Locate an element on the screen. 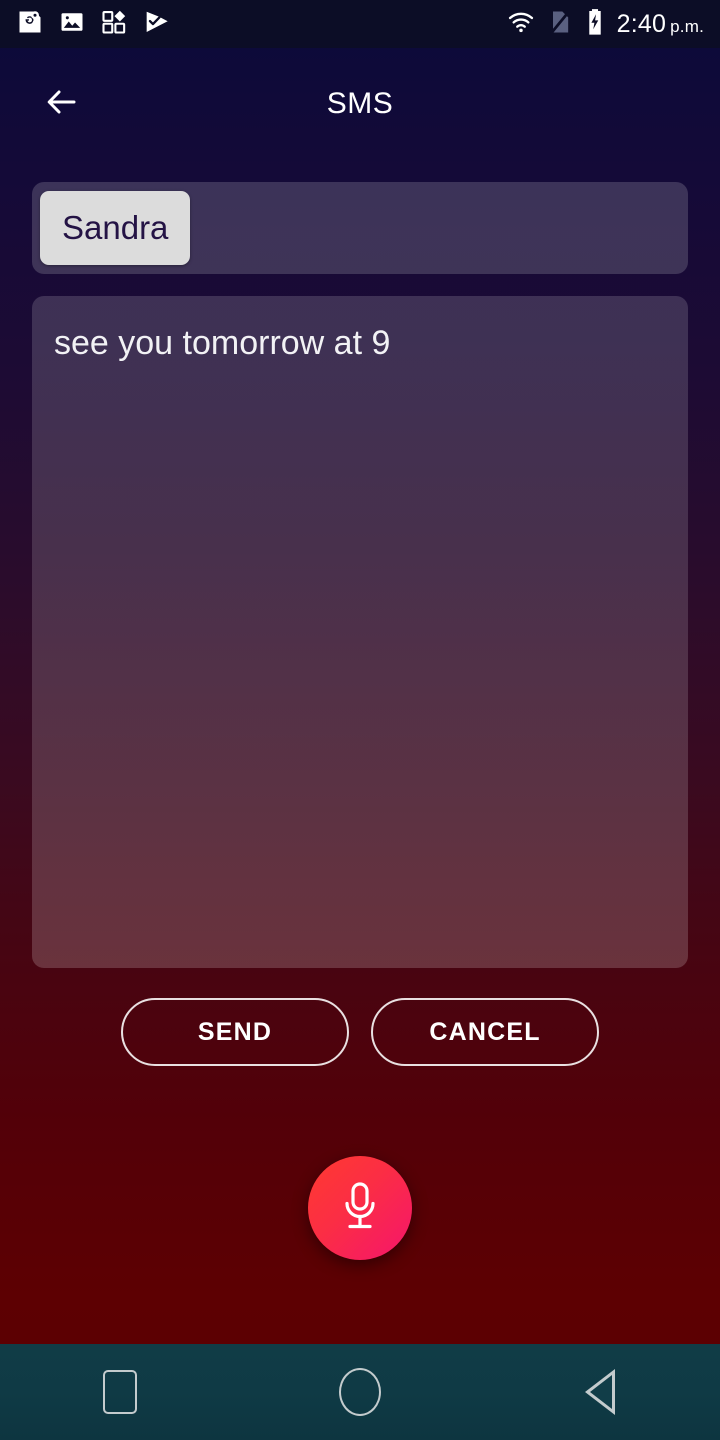  nav-recents-button is located at coordinates (120, 1392).